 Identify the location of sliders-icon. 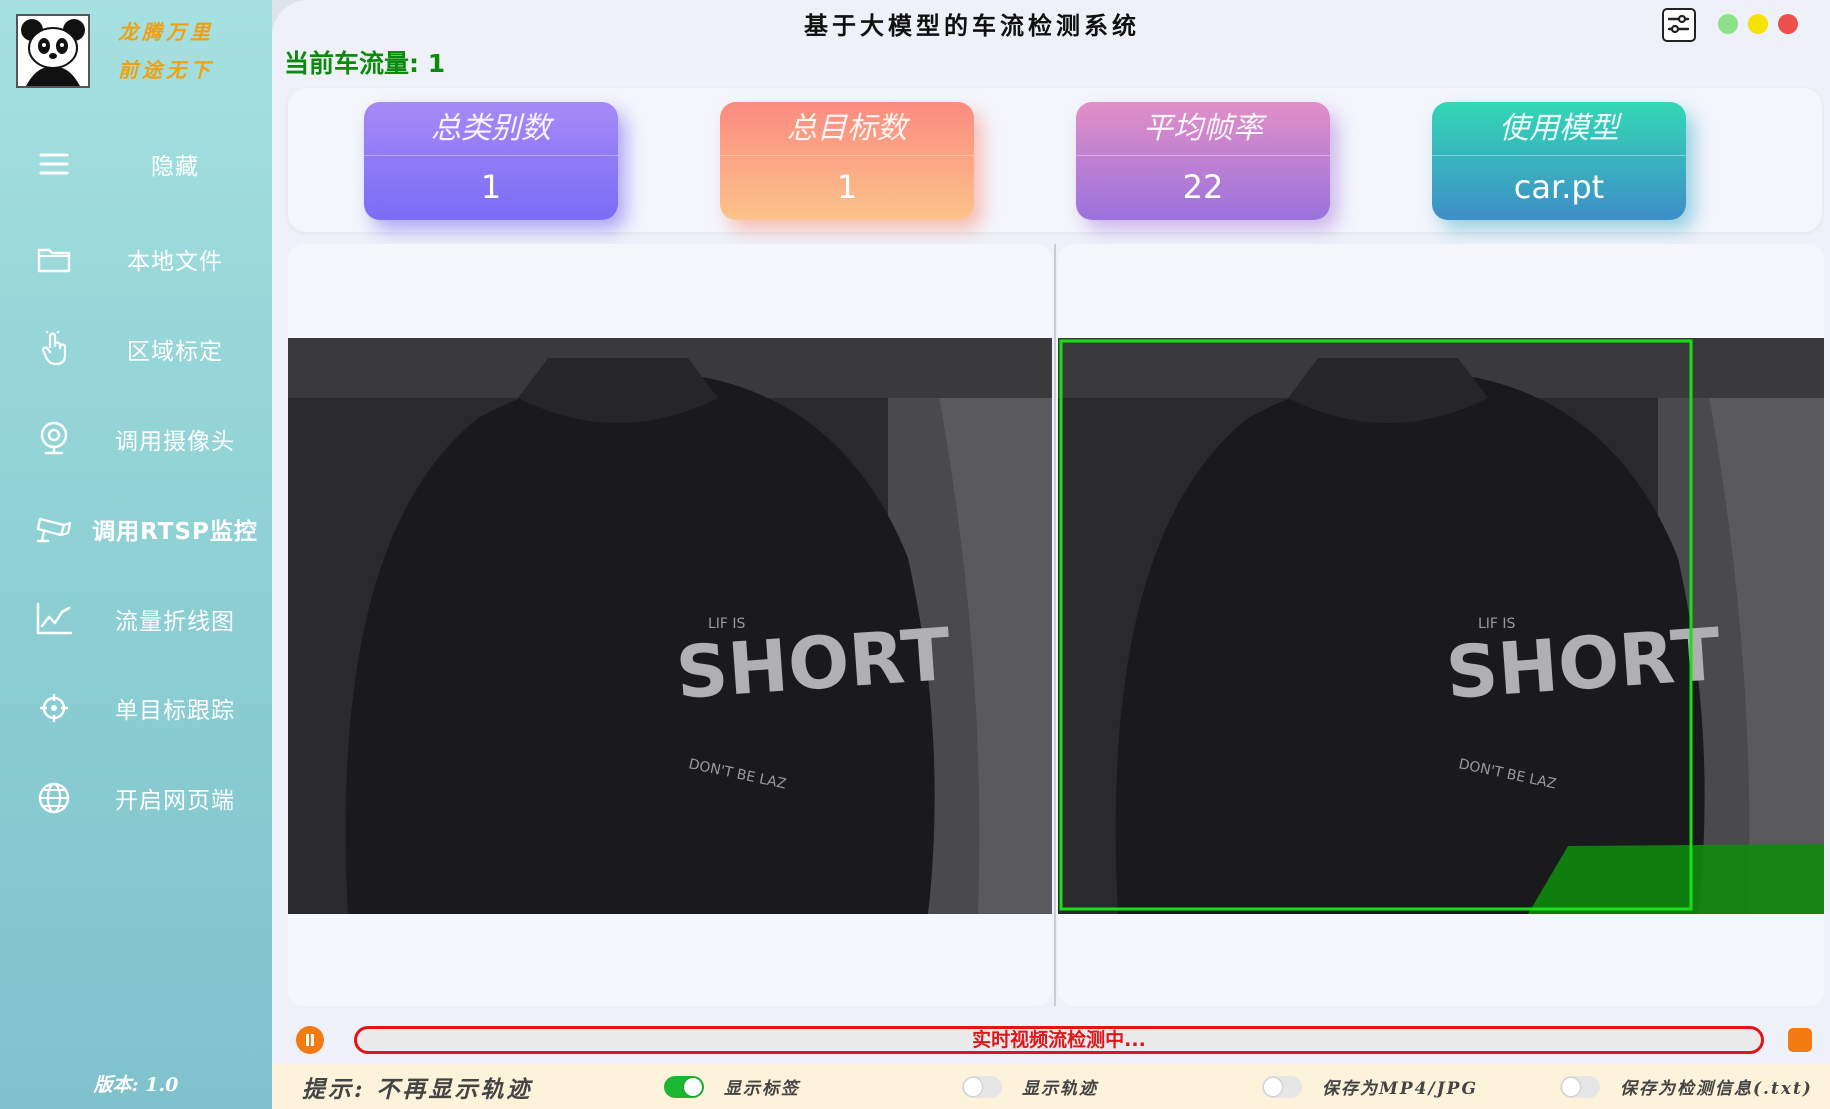
(1678, 24).